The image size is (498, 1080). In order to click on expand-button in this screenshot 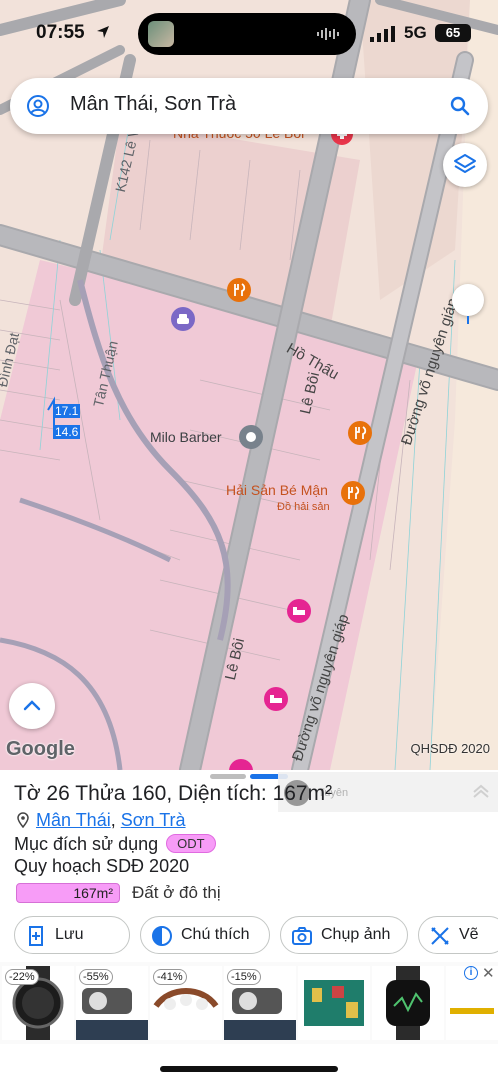, I will do `click(32, 706)`.